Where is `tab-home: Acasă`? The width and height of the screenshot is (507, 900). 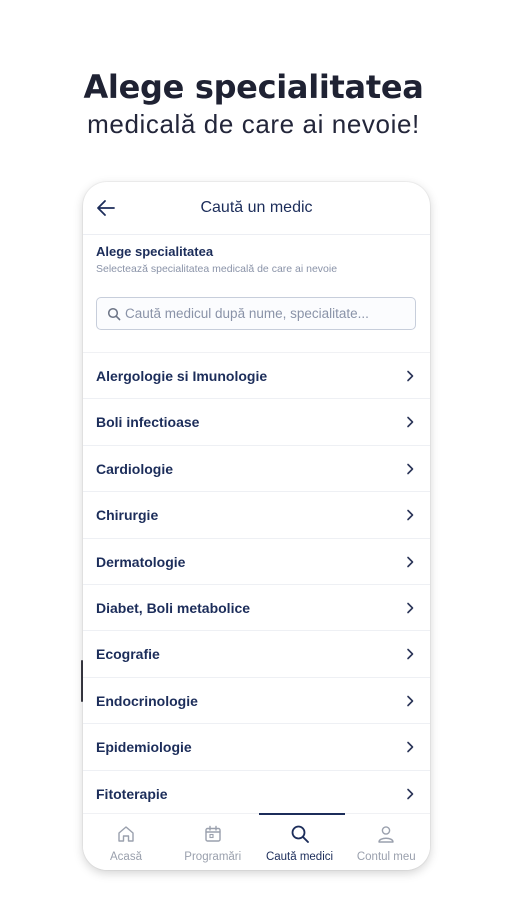 tab-home: Acasă is located at coordinates (126, 842).